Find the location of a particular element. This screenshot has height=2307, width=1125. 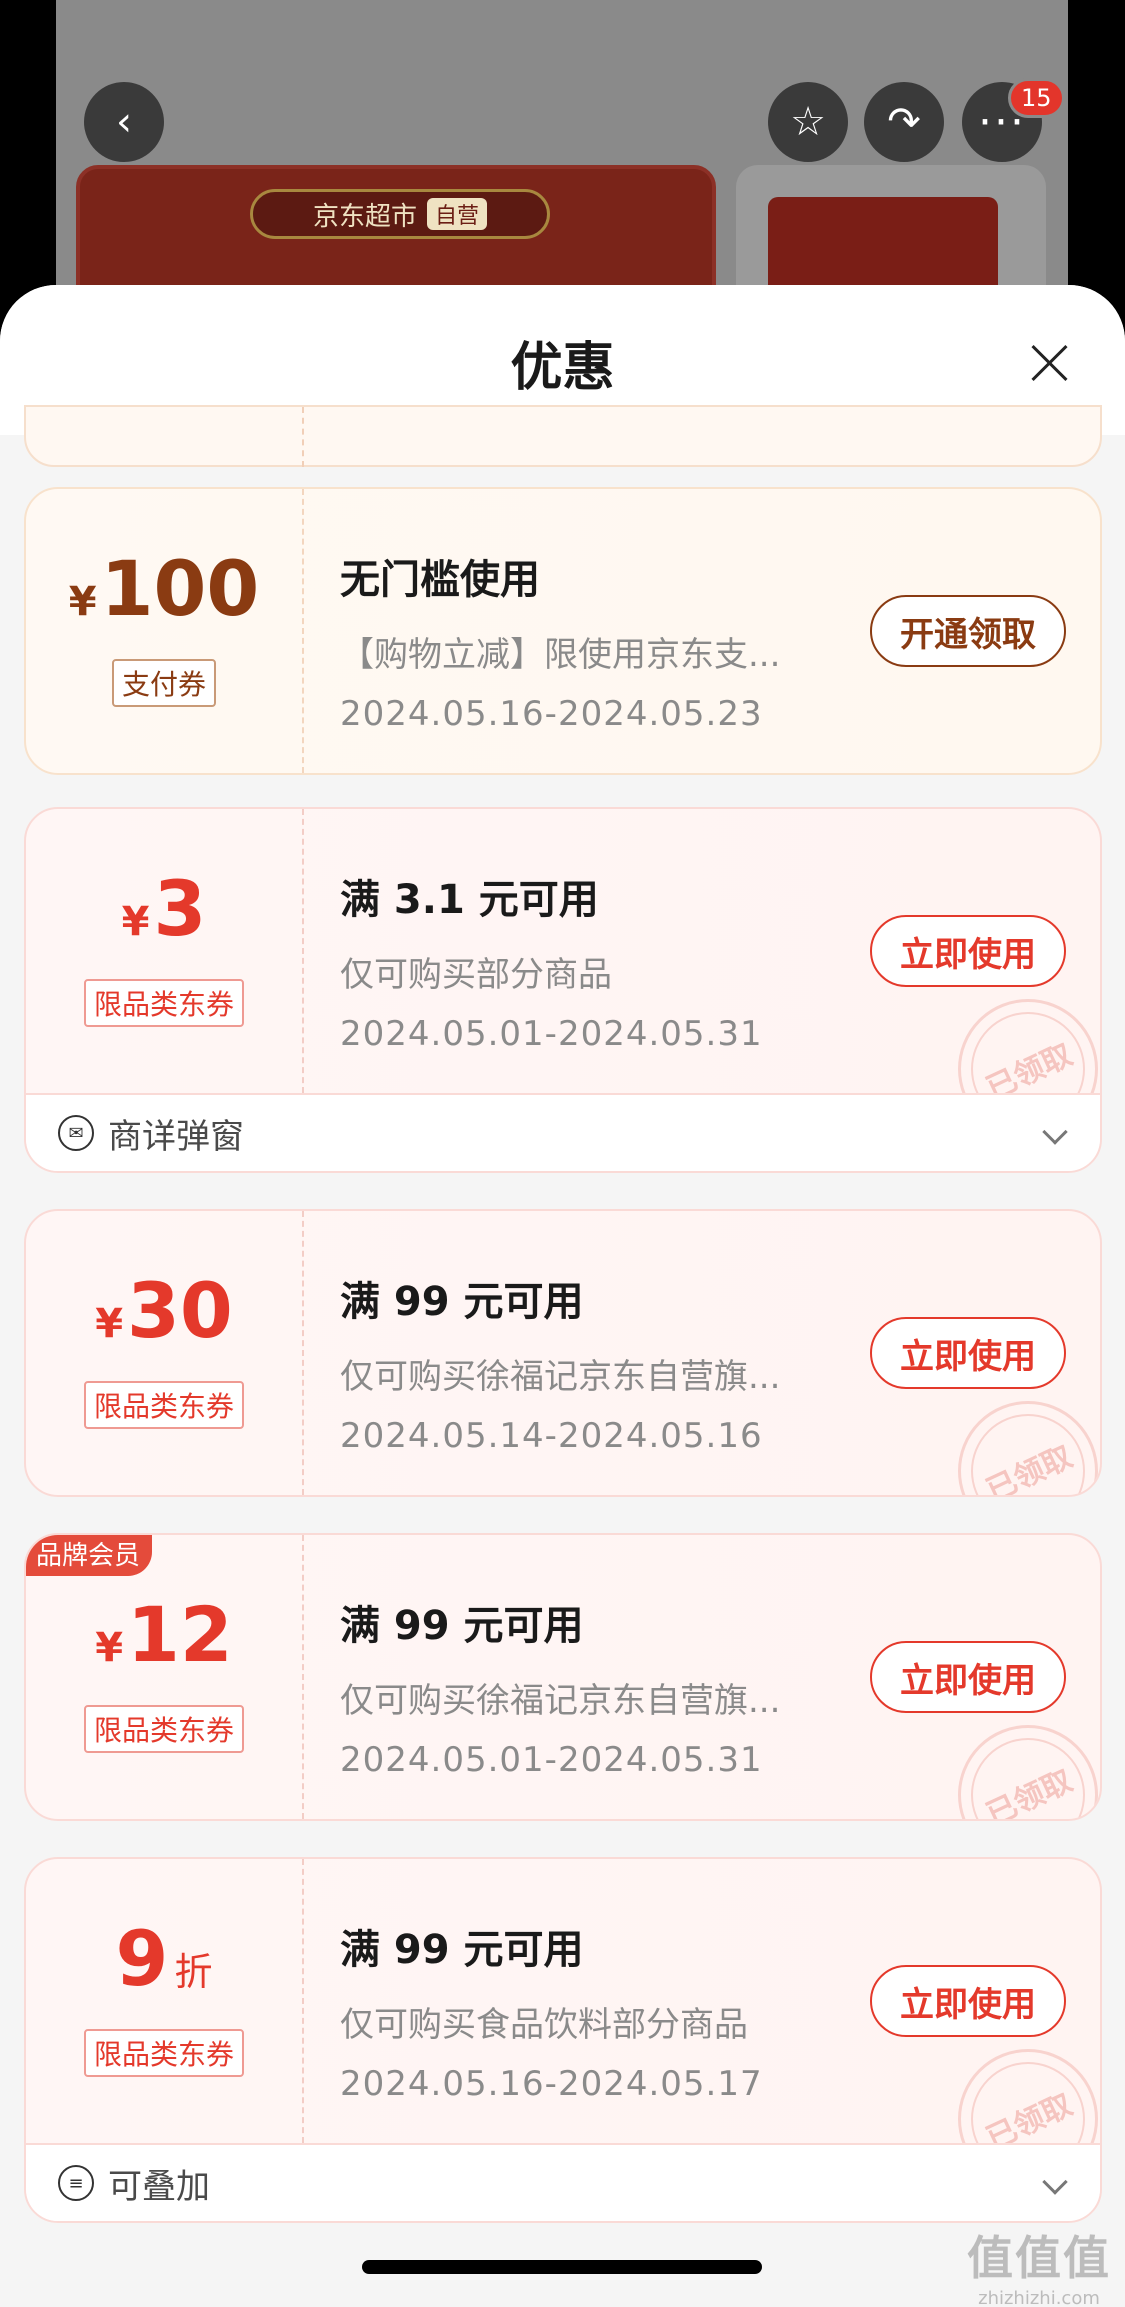

coupon-date-range: 2024.05.14-2024.05.16 is located at coordinates (551, 1436).